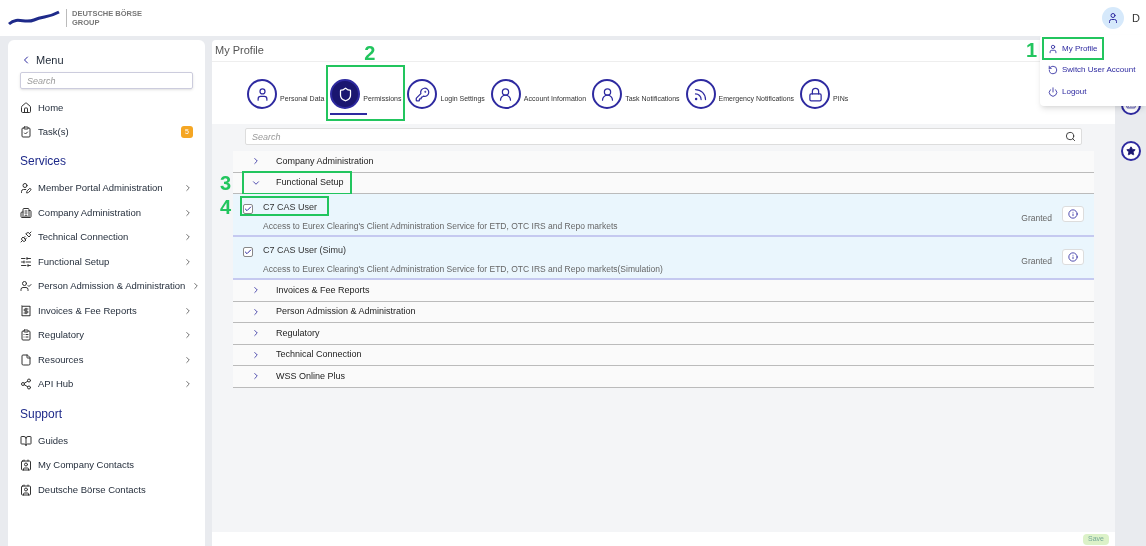 The width and height of the screenshot is (1146, 546). I want to click on group-row: Regulatory, so click(663, 334).